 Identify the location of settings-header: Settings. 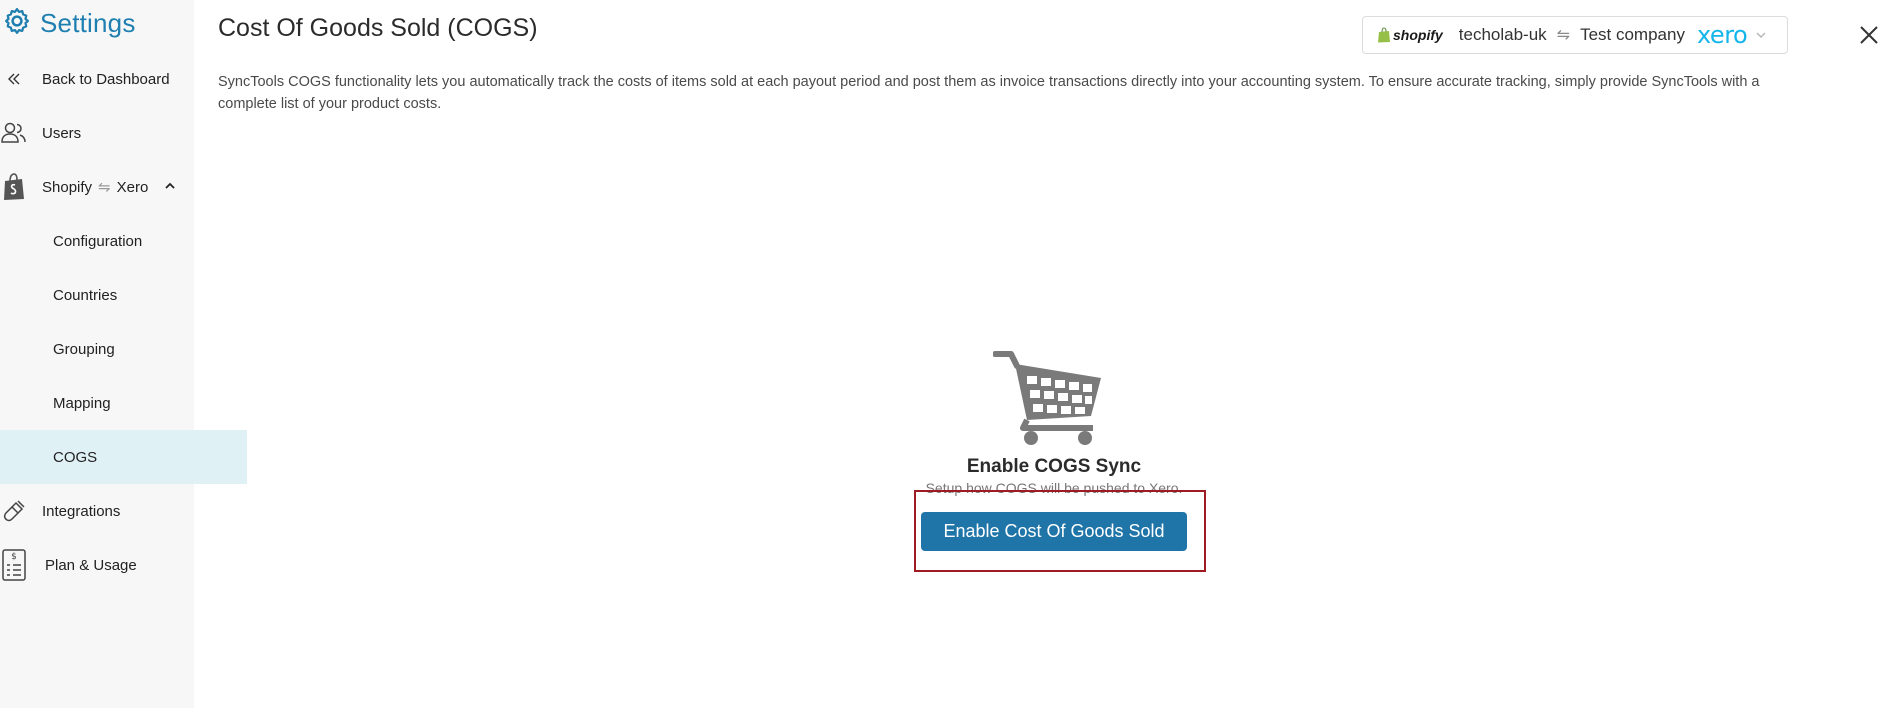
(68, 23).